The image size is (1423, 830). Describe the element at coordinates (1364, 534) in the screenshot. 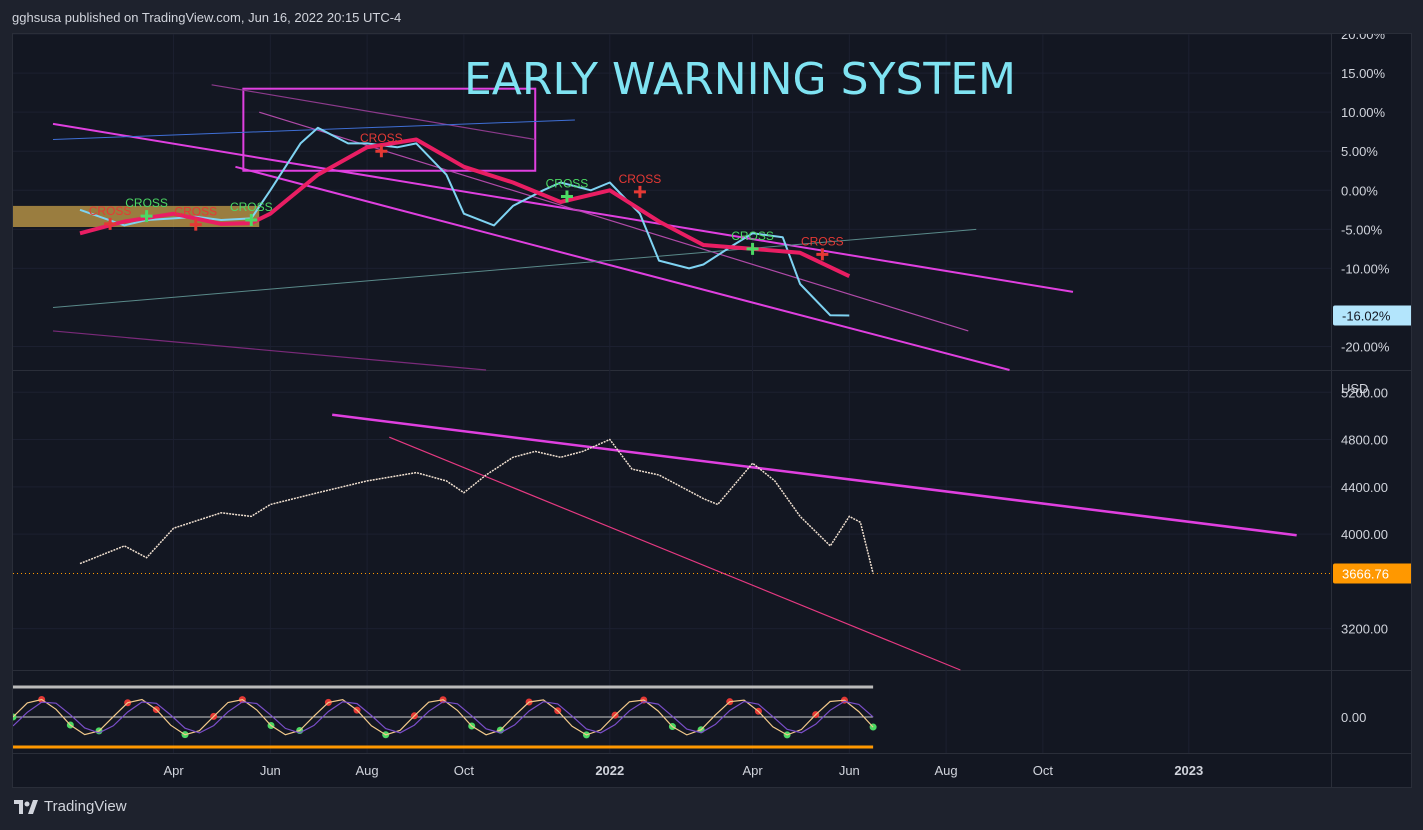

I see `y-axis-tick-label: 4000.00` at that location.